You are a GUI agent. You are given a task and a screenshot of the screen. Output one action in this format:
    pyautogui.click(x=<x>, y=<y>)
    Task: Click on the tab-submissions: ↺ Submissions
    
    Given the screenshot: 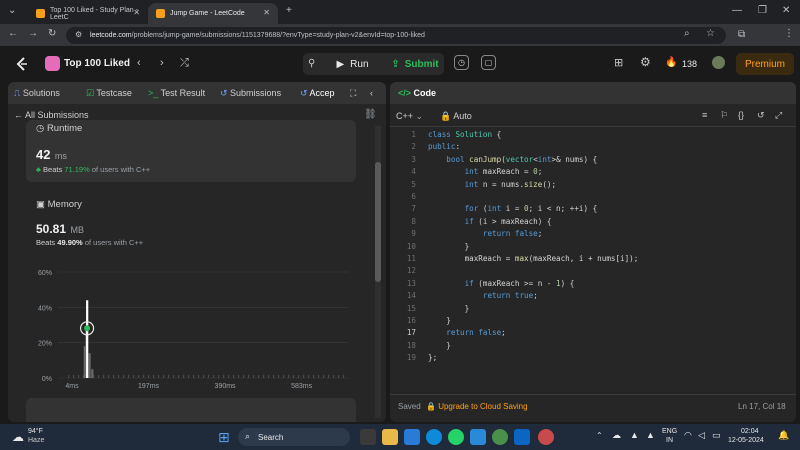 What is the action you would take?
    pyautogui.click(x=250, y=93)
    